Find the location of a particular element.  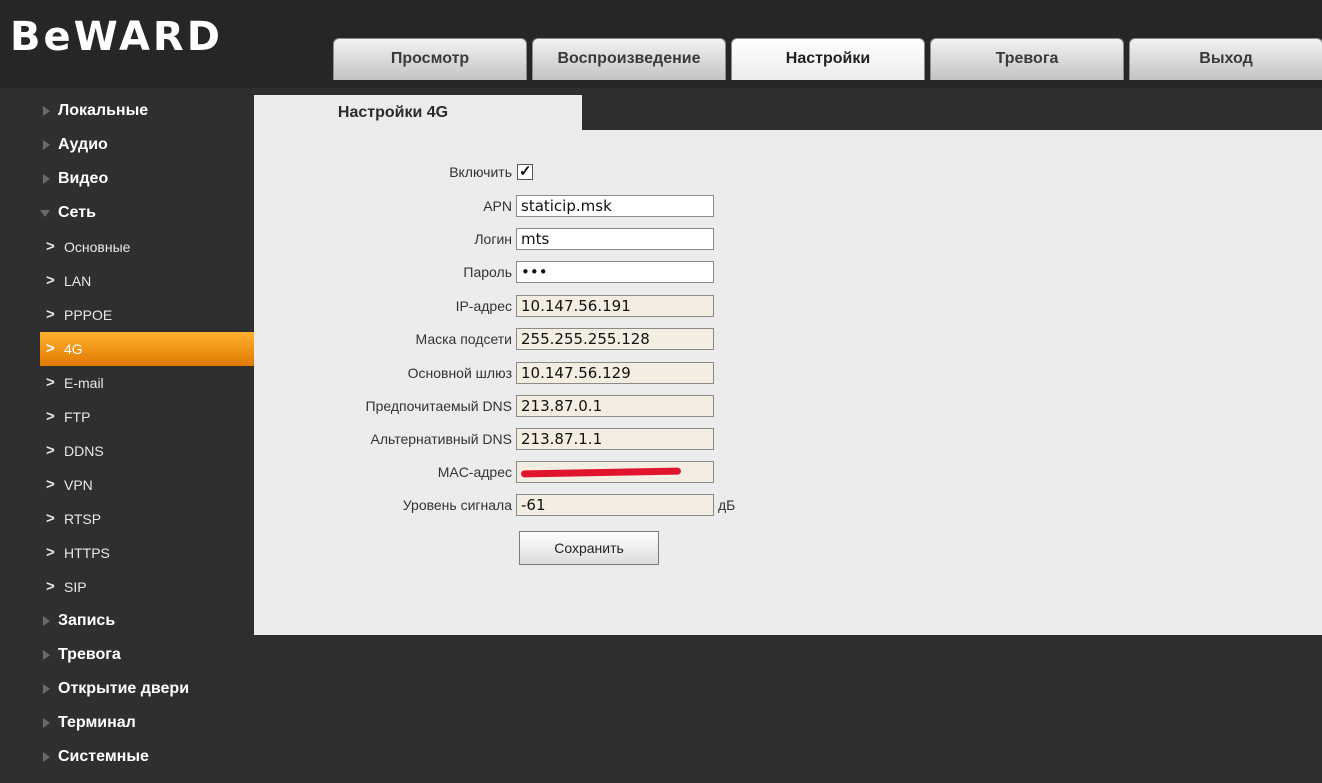

beward-logo: BeWARD is located at coordinates (116, 37).